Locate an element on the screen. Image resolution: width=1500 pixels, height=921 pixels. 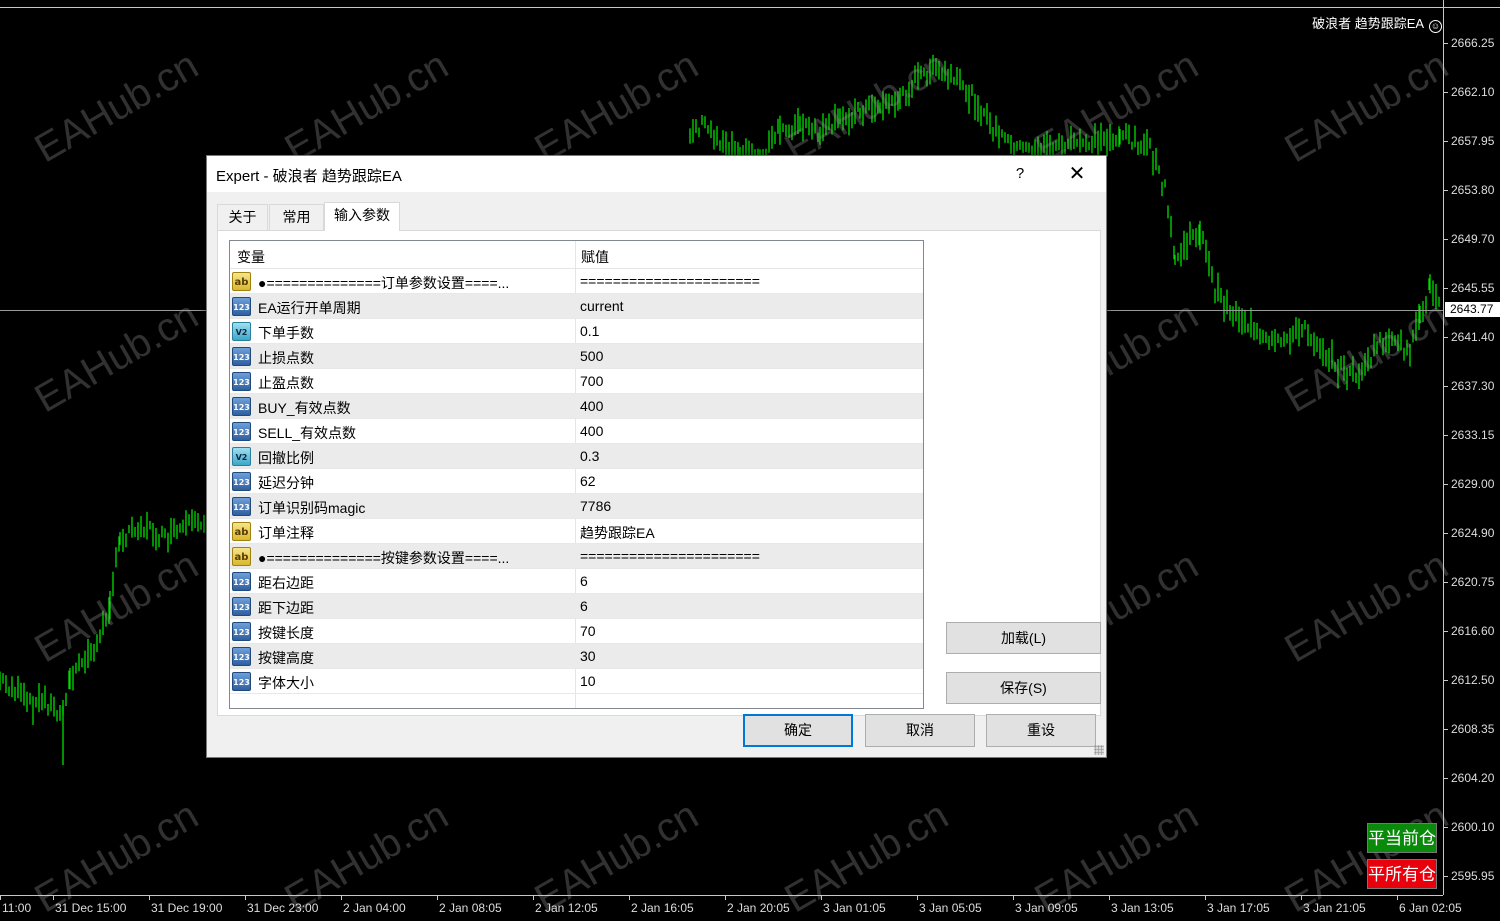
table-row: 123 SELL_有效点数 400 is located at coordinates (576, 431).